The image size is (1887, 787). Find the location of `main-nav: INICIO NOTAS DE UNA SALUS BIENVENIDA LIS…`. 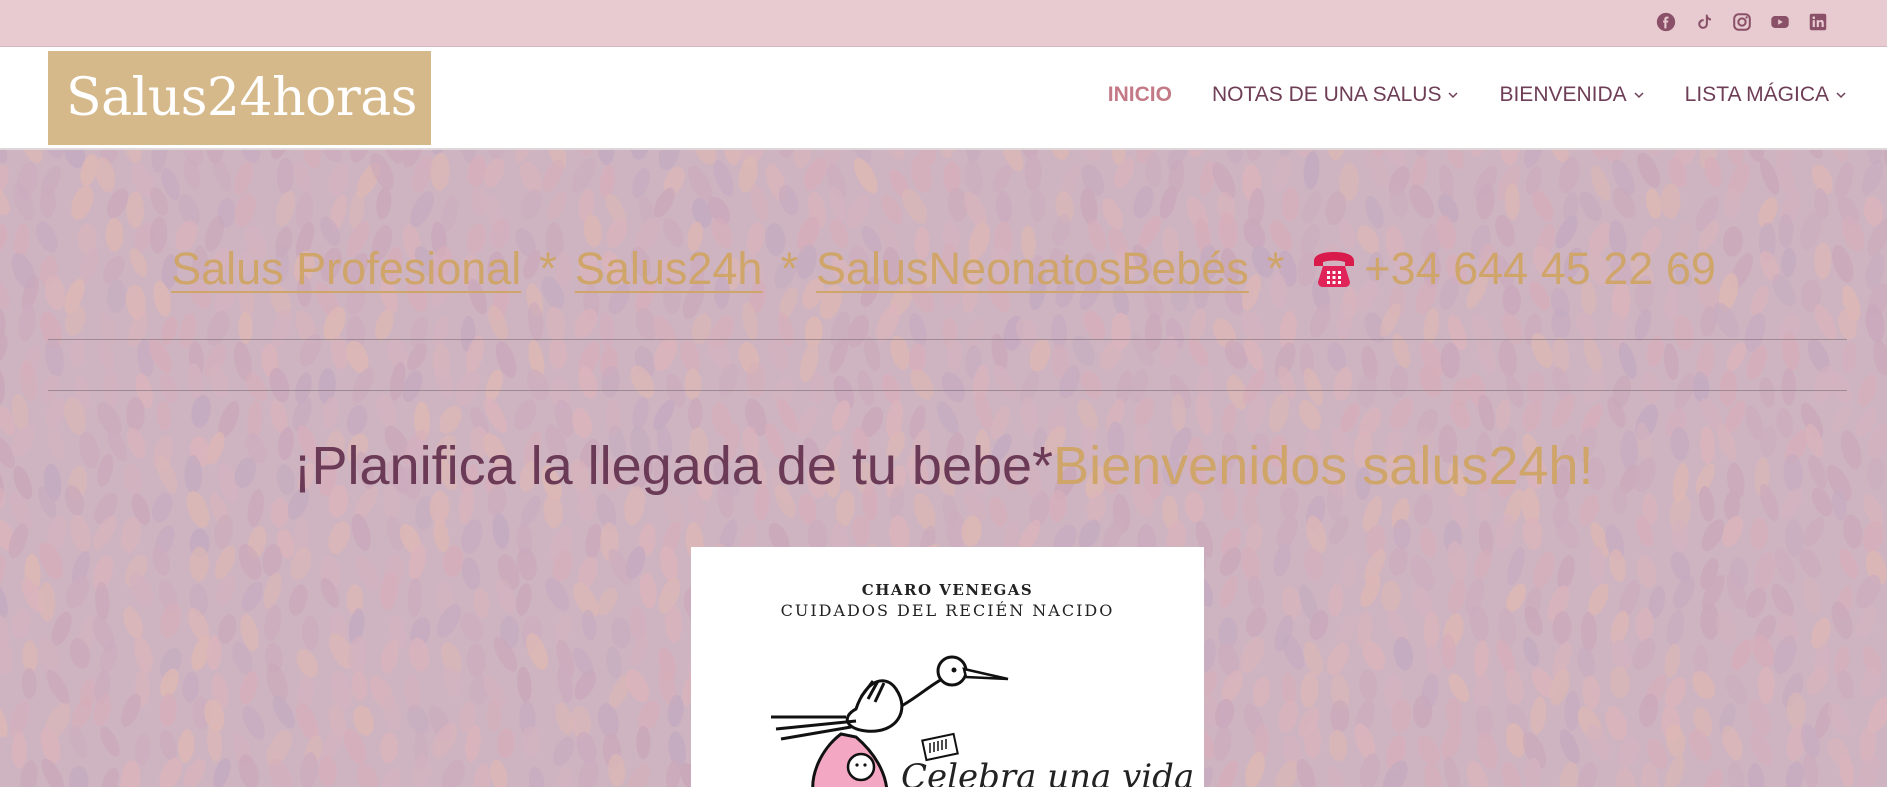

main-nav: INICIO NOTAS DE UNA SALUS BIENVENIDA LIS… is located at coordinates (1457, 95).